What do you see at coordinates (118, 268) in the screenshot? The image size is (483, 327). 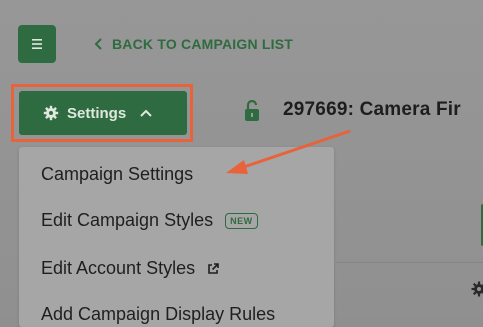 I see `menu-item-label: Edit Account Styles` at bounding box center [118, 268].